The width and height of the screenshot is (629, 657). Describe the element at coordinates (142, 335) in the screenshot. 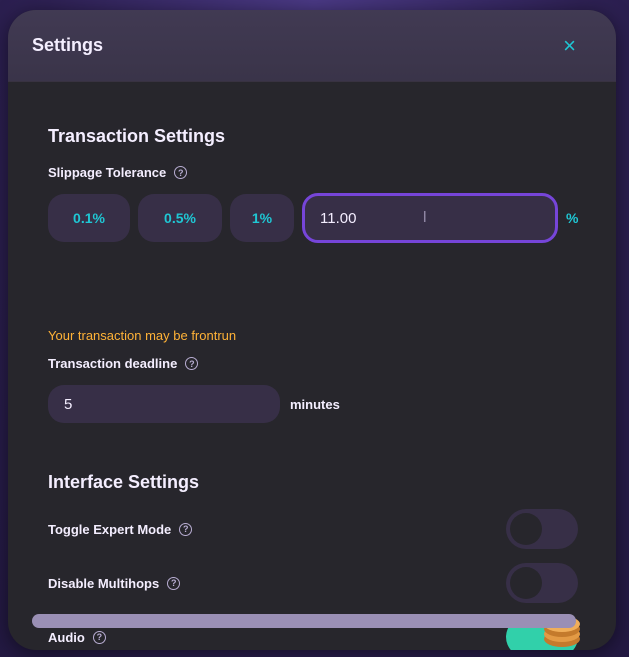

I see `frontrun-warning: Your transaction may be frontrun` at that location.